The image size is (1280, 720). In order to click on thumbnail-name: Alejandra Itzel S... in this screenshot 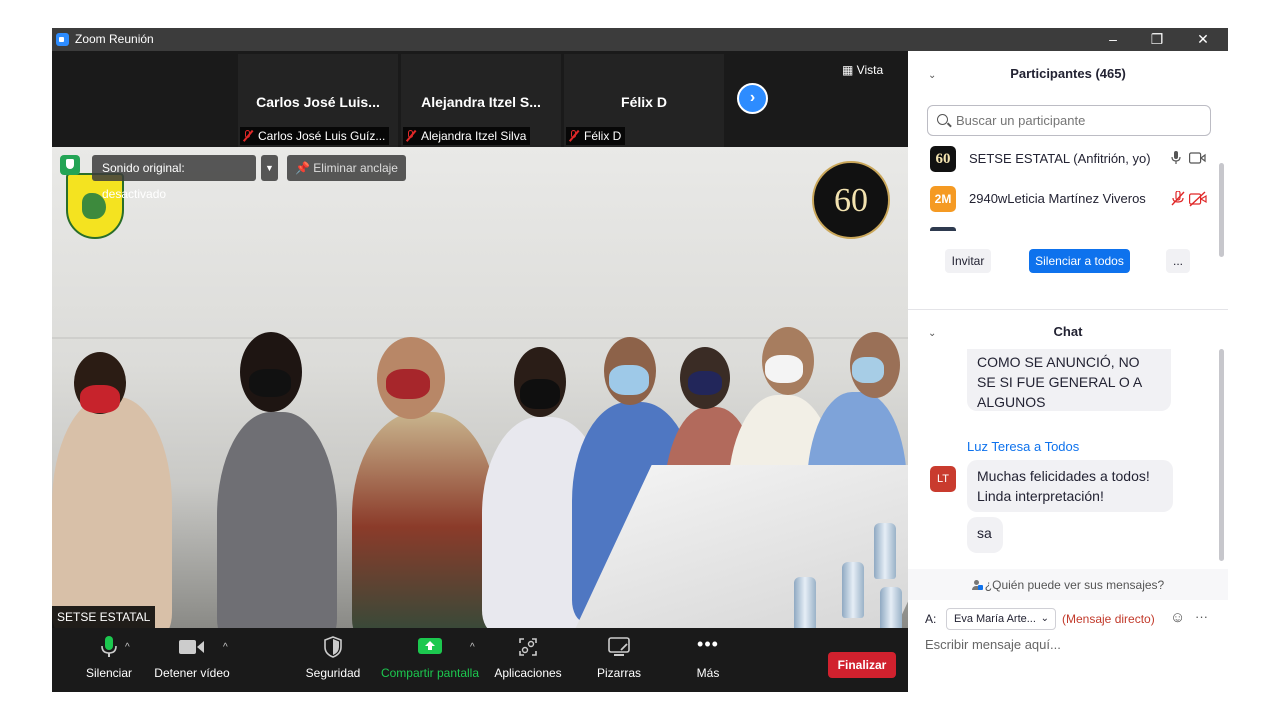, I will do `click(481, 102)`.